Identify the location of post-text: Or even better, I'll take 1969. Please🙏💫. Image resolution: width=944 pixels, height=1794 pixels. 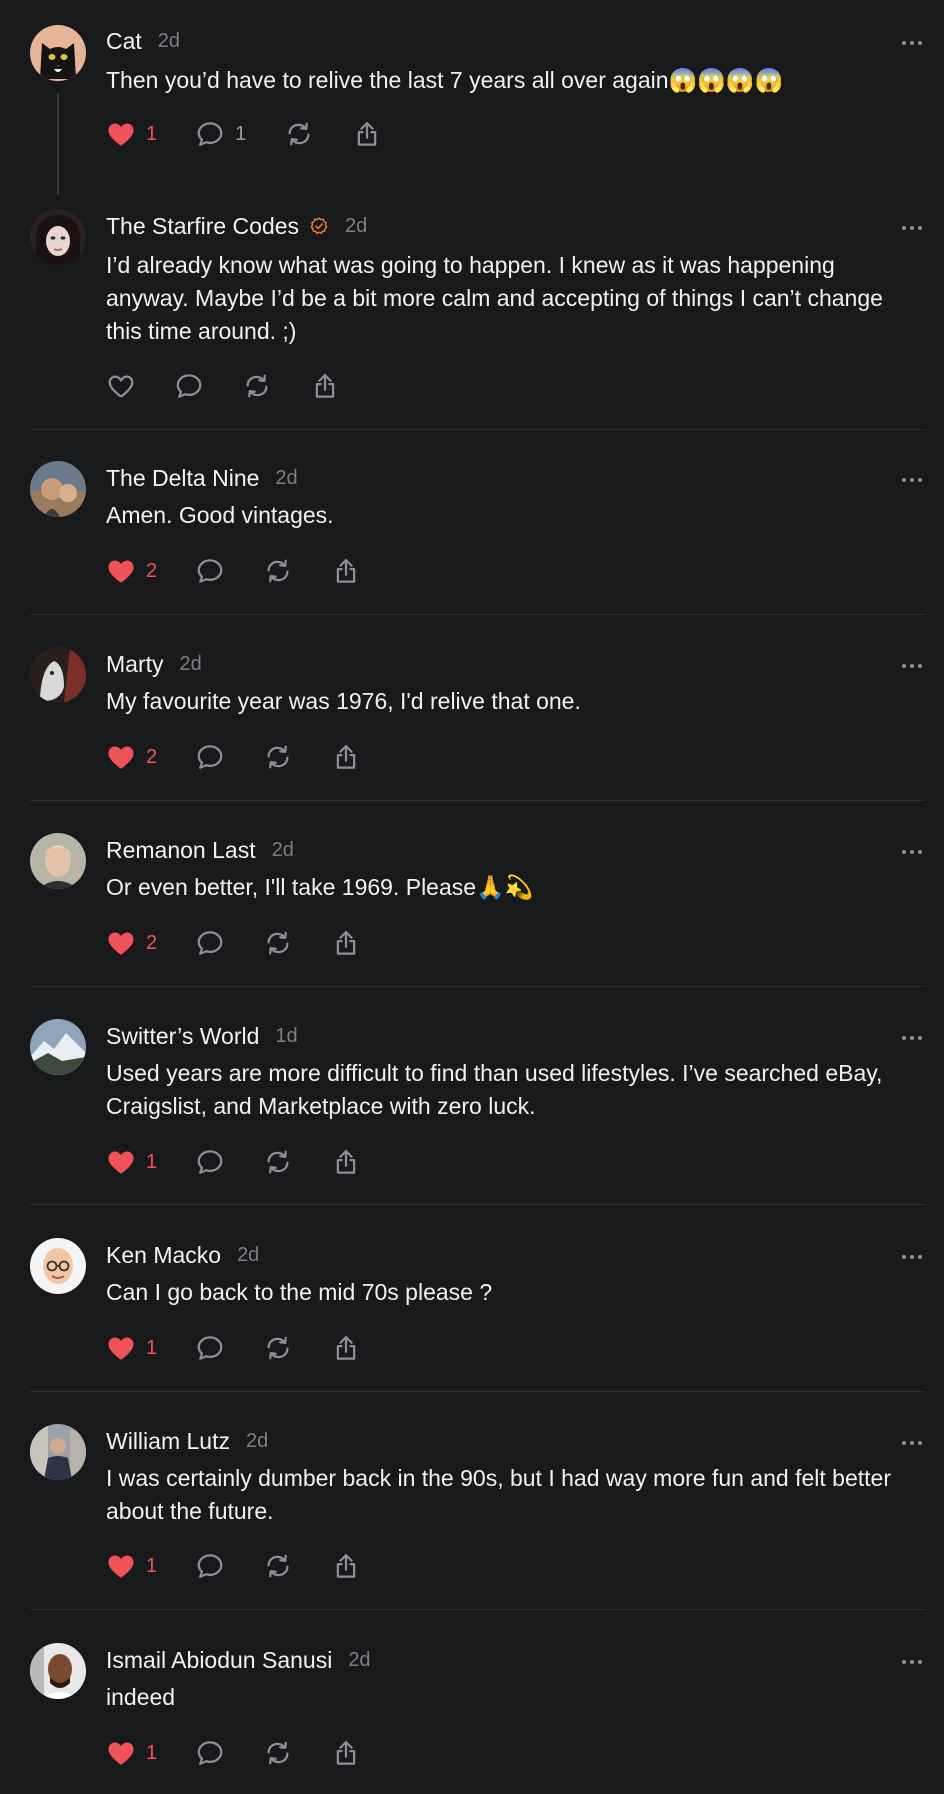
(320, 887).